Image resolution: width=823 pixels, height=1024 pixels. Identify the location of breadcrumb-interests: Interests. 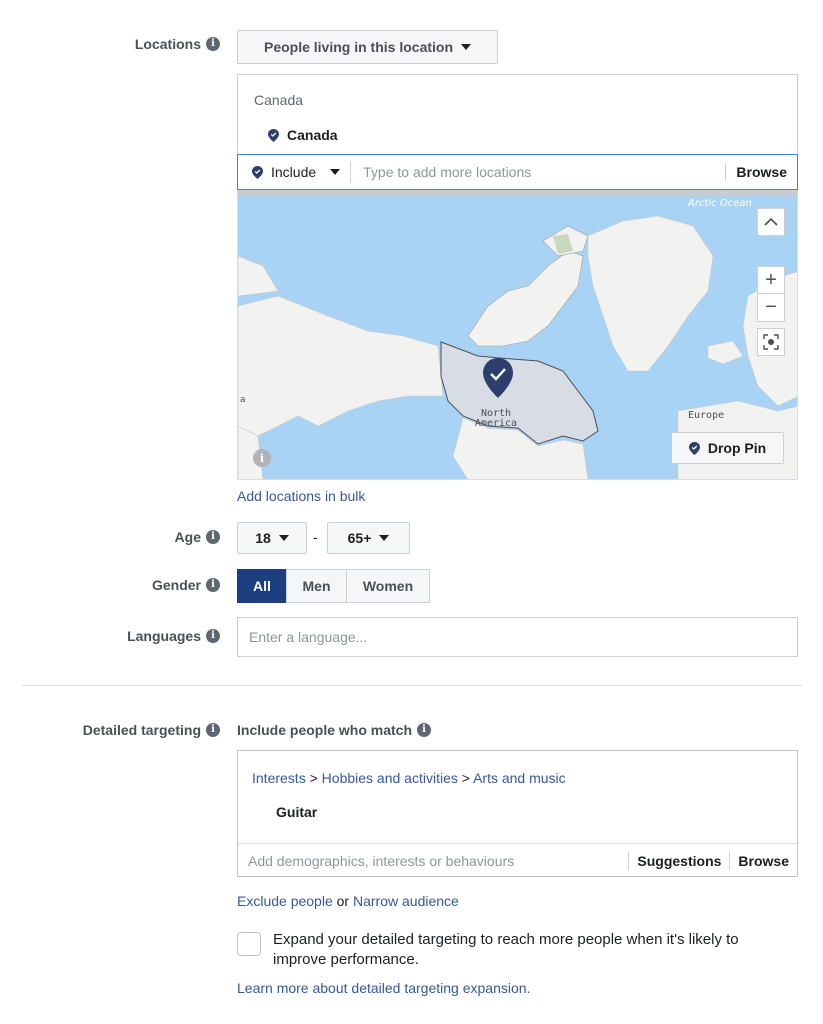
(279, 778).